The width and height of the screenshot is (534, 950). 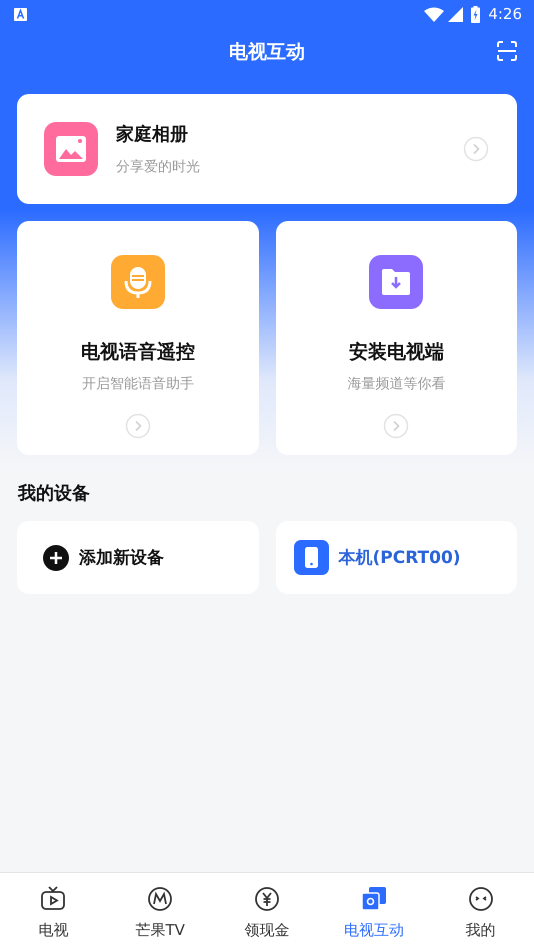 What do you see at coordinates (373, 899) in the screenshot?
I see `screens-icon` at bounding box center [373, 899].